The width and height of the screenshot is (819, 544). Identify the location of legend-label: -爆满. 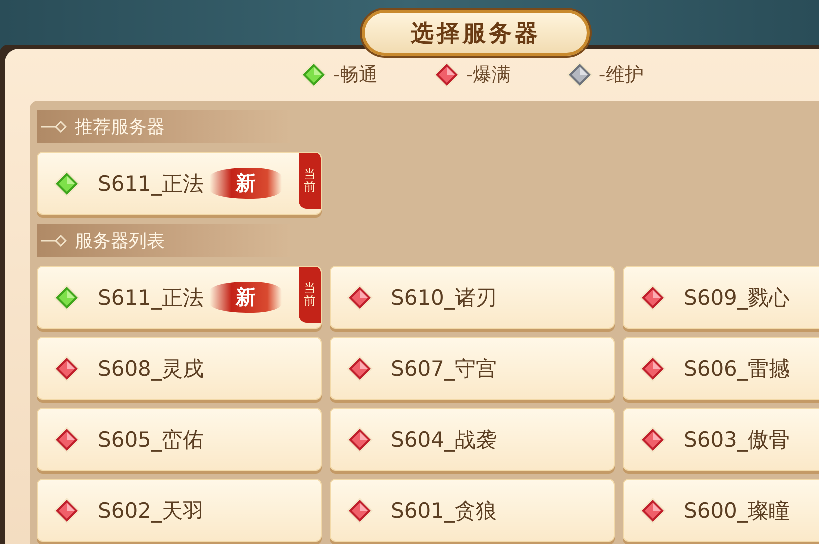
(488, 75).